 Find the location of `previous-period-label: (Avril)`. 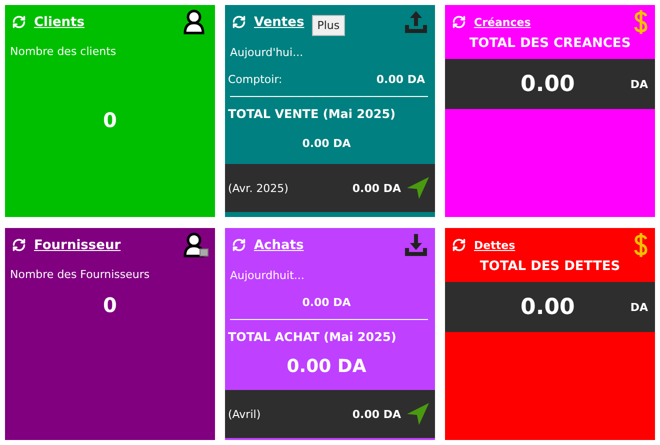

previous-period-label: (Avril) is located at coordinates (244, 414).